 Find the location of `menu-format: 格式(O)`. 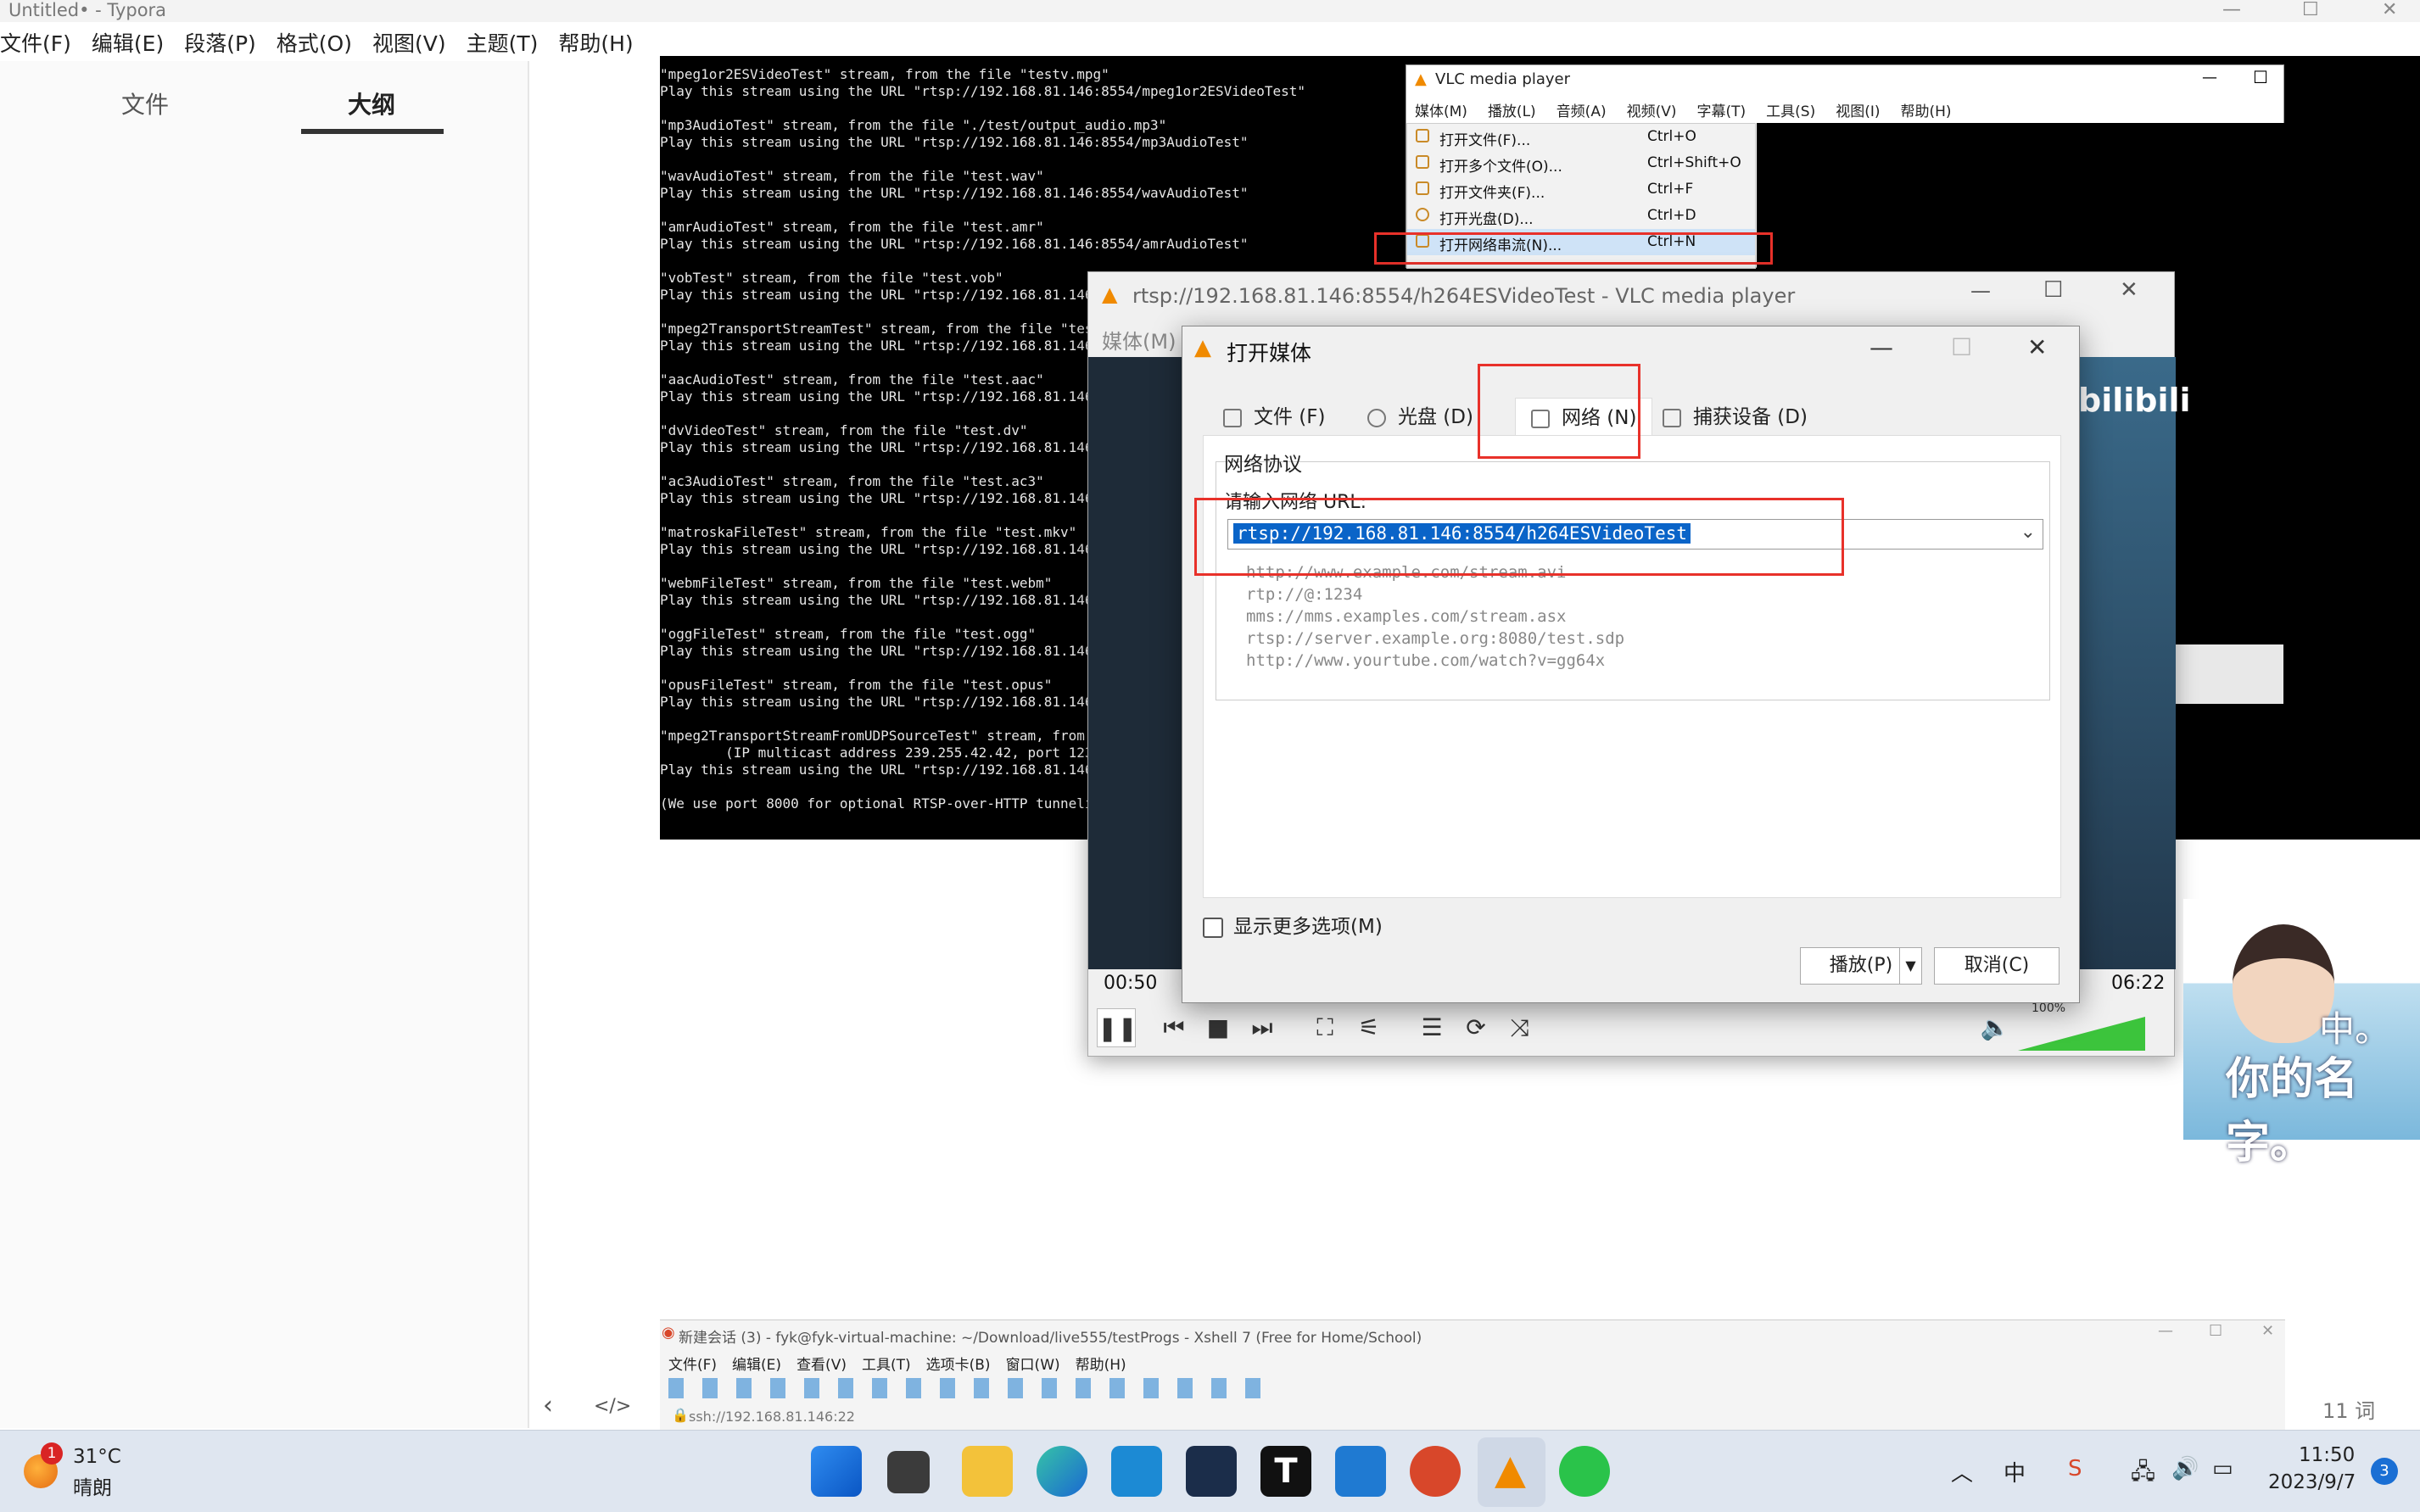

menu-format: 格式(O) is located at coordinates (314, 42).